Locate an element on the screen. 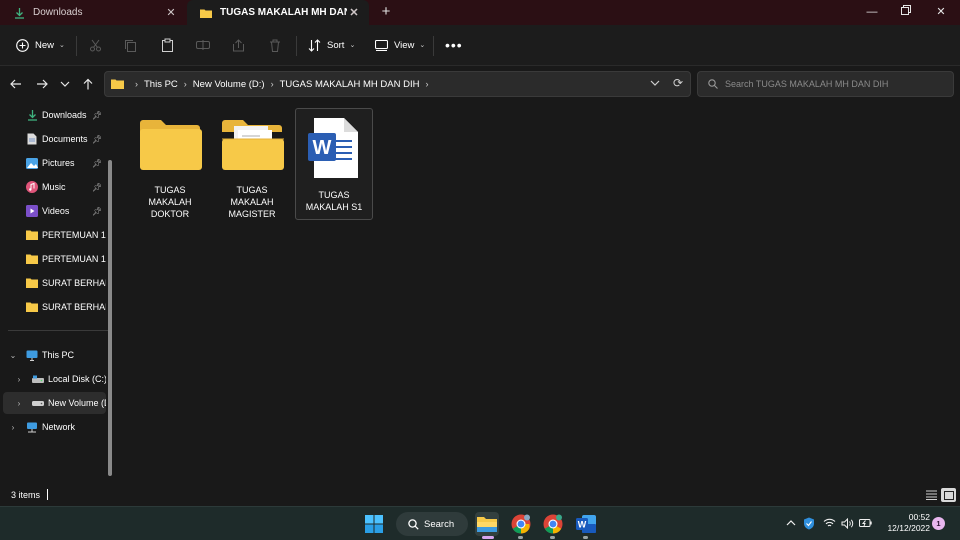 Image resolution: width=960 pixels, height=540 pixels. cut-icon is located at coordinates (95, 45).